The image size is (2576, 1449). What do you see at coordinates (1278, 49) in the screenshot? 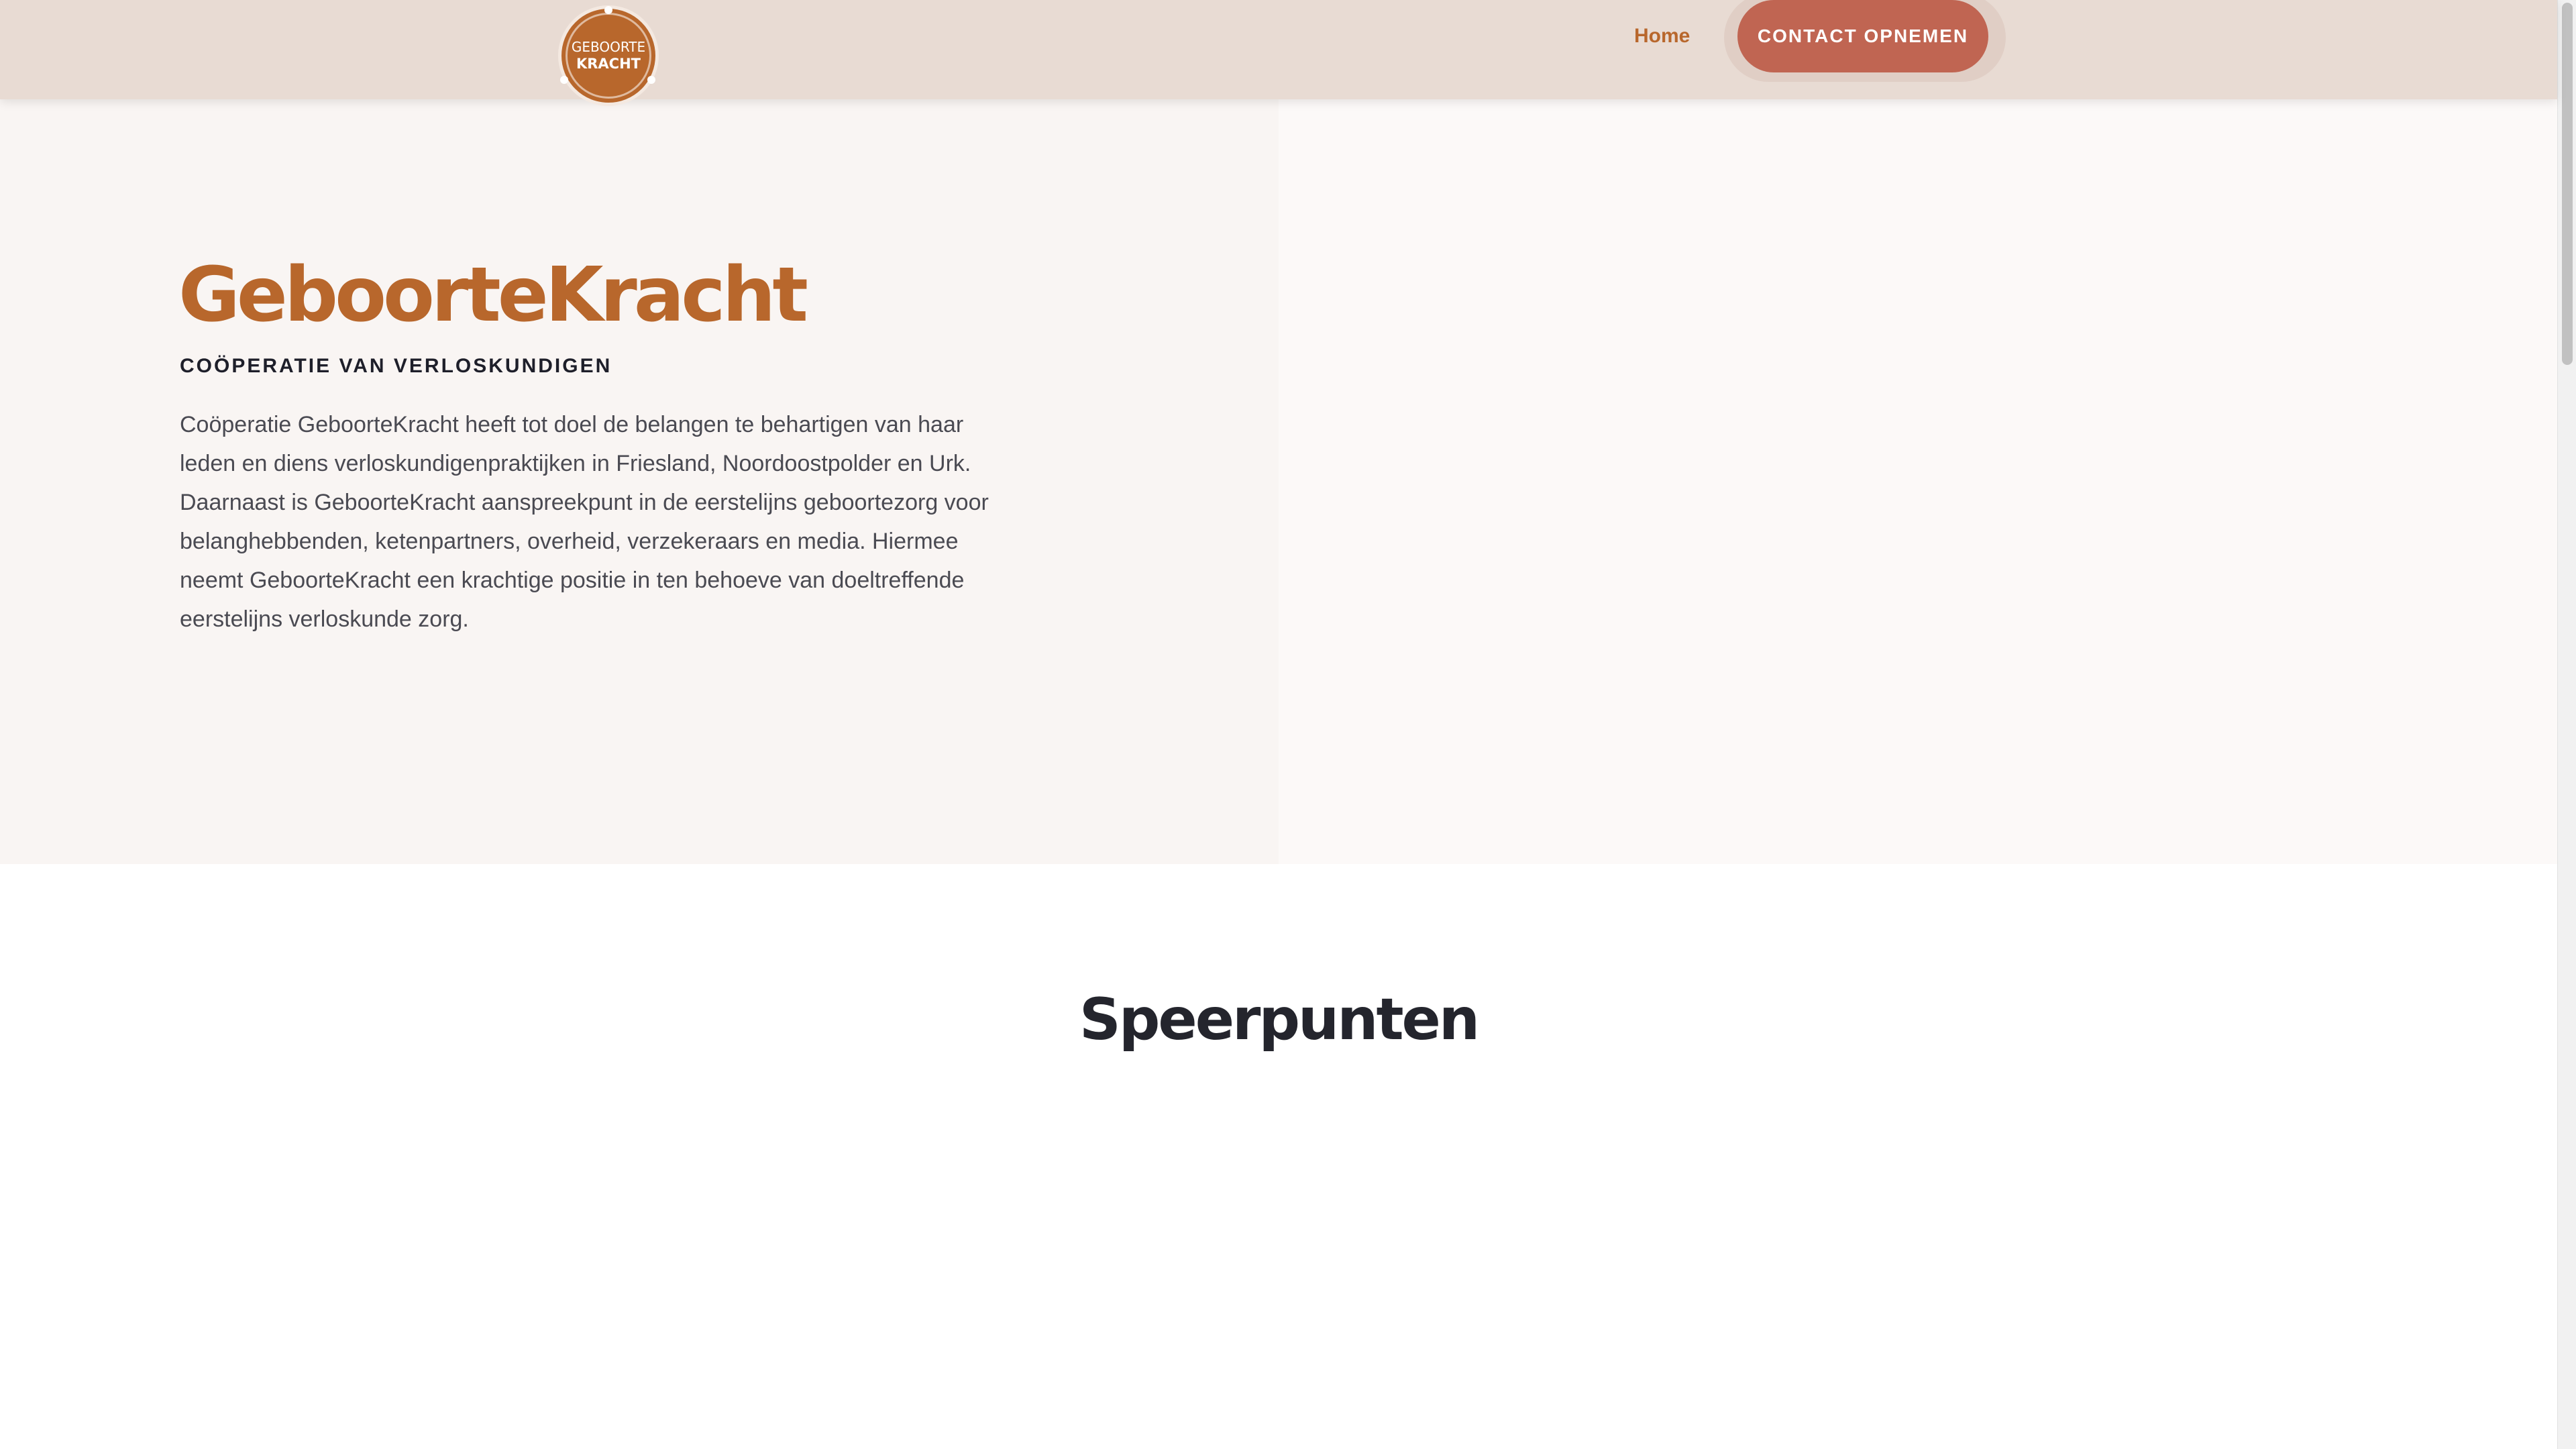
I see `site-header: Home CONTACT OPNEMEN` at bounding box center [1278, 49].